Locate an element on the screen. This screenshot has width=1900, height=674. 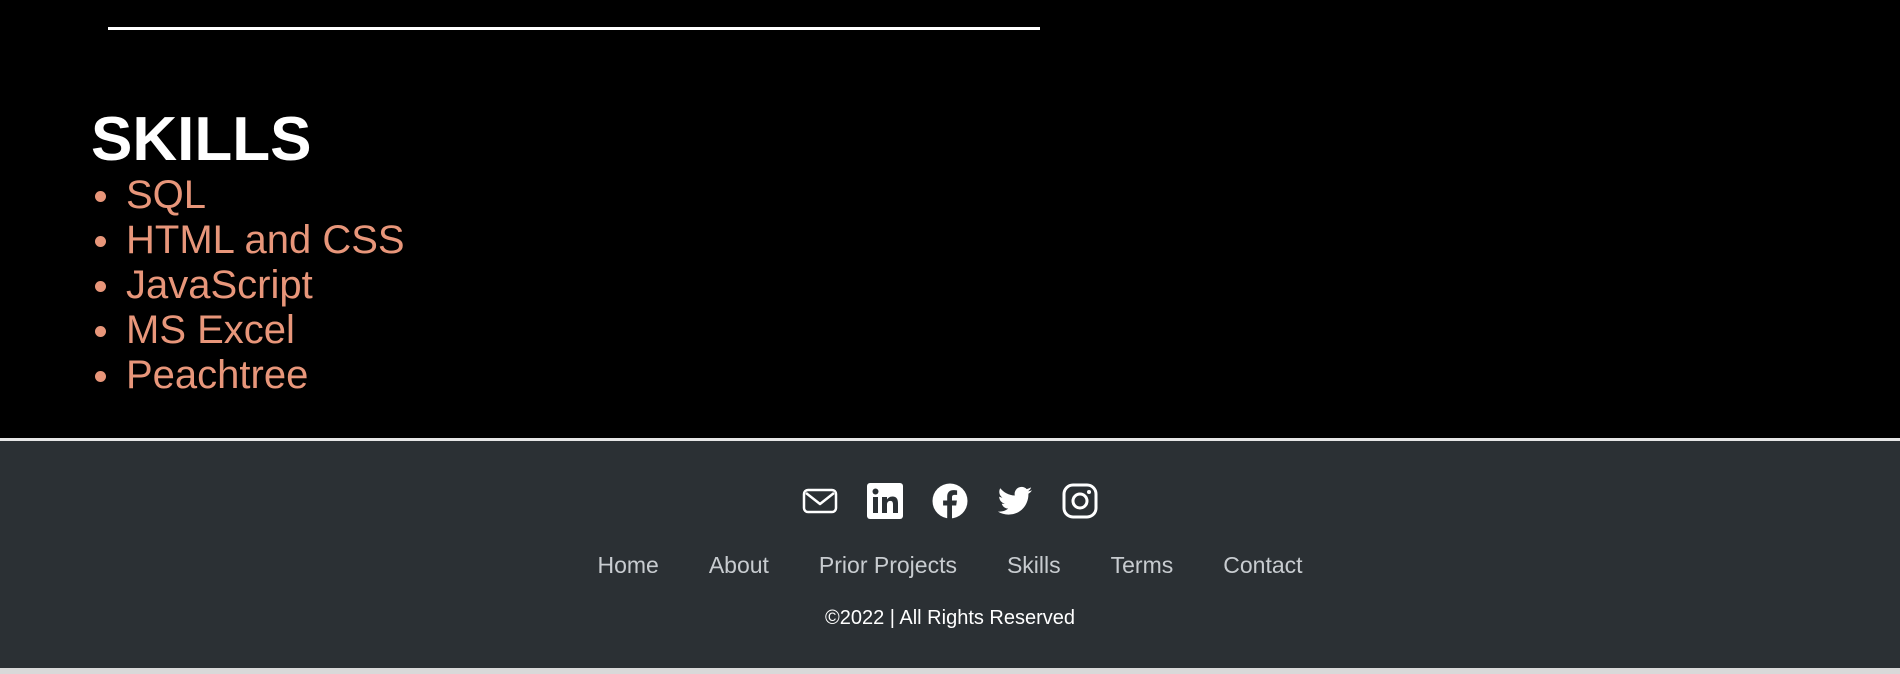
envelope-icon is located at coordinates (820, 501).